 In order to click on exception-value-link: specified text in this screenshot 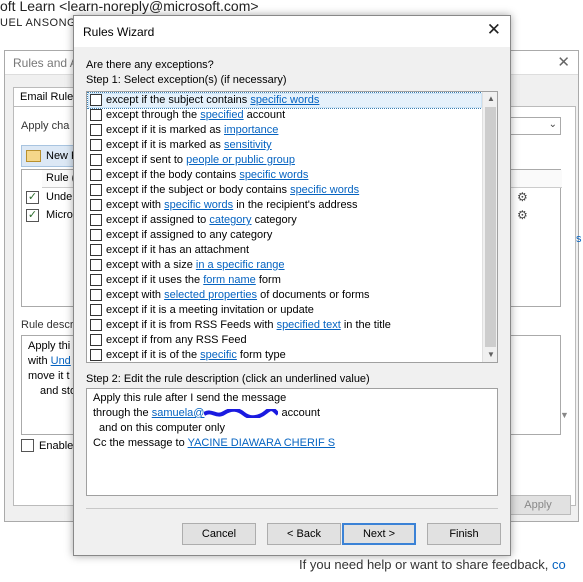, I will do `click(309, 325)`.